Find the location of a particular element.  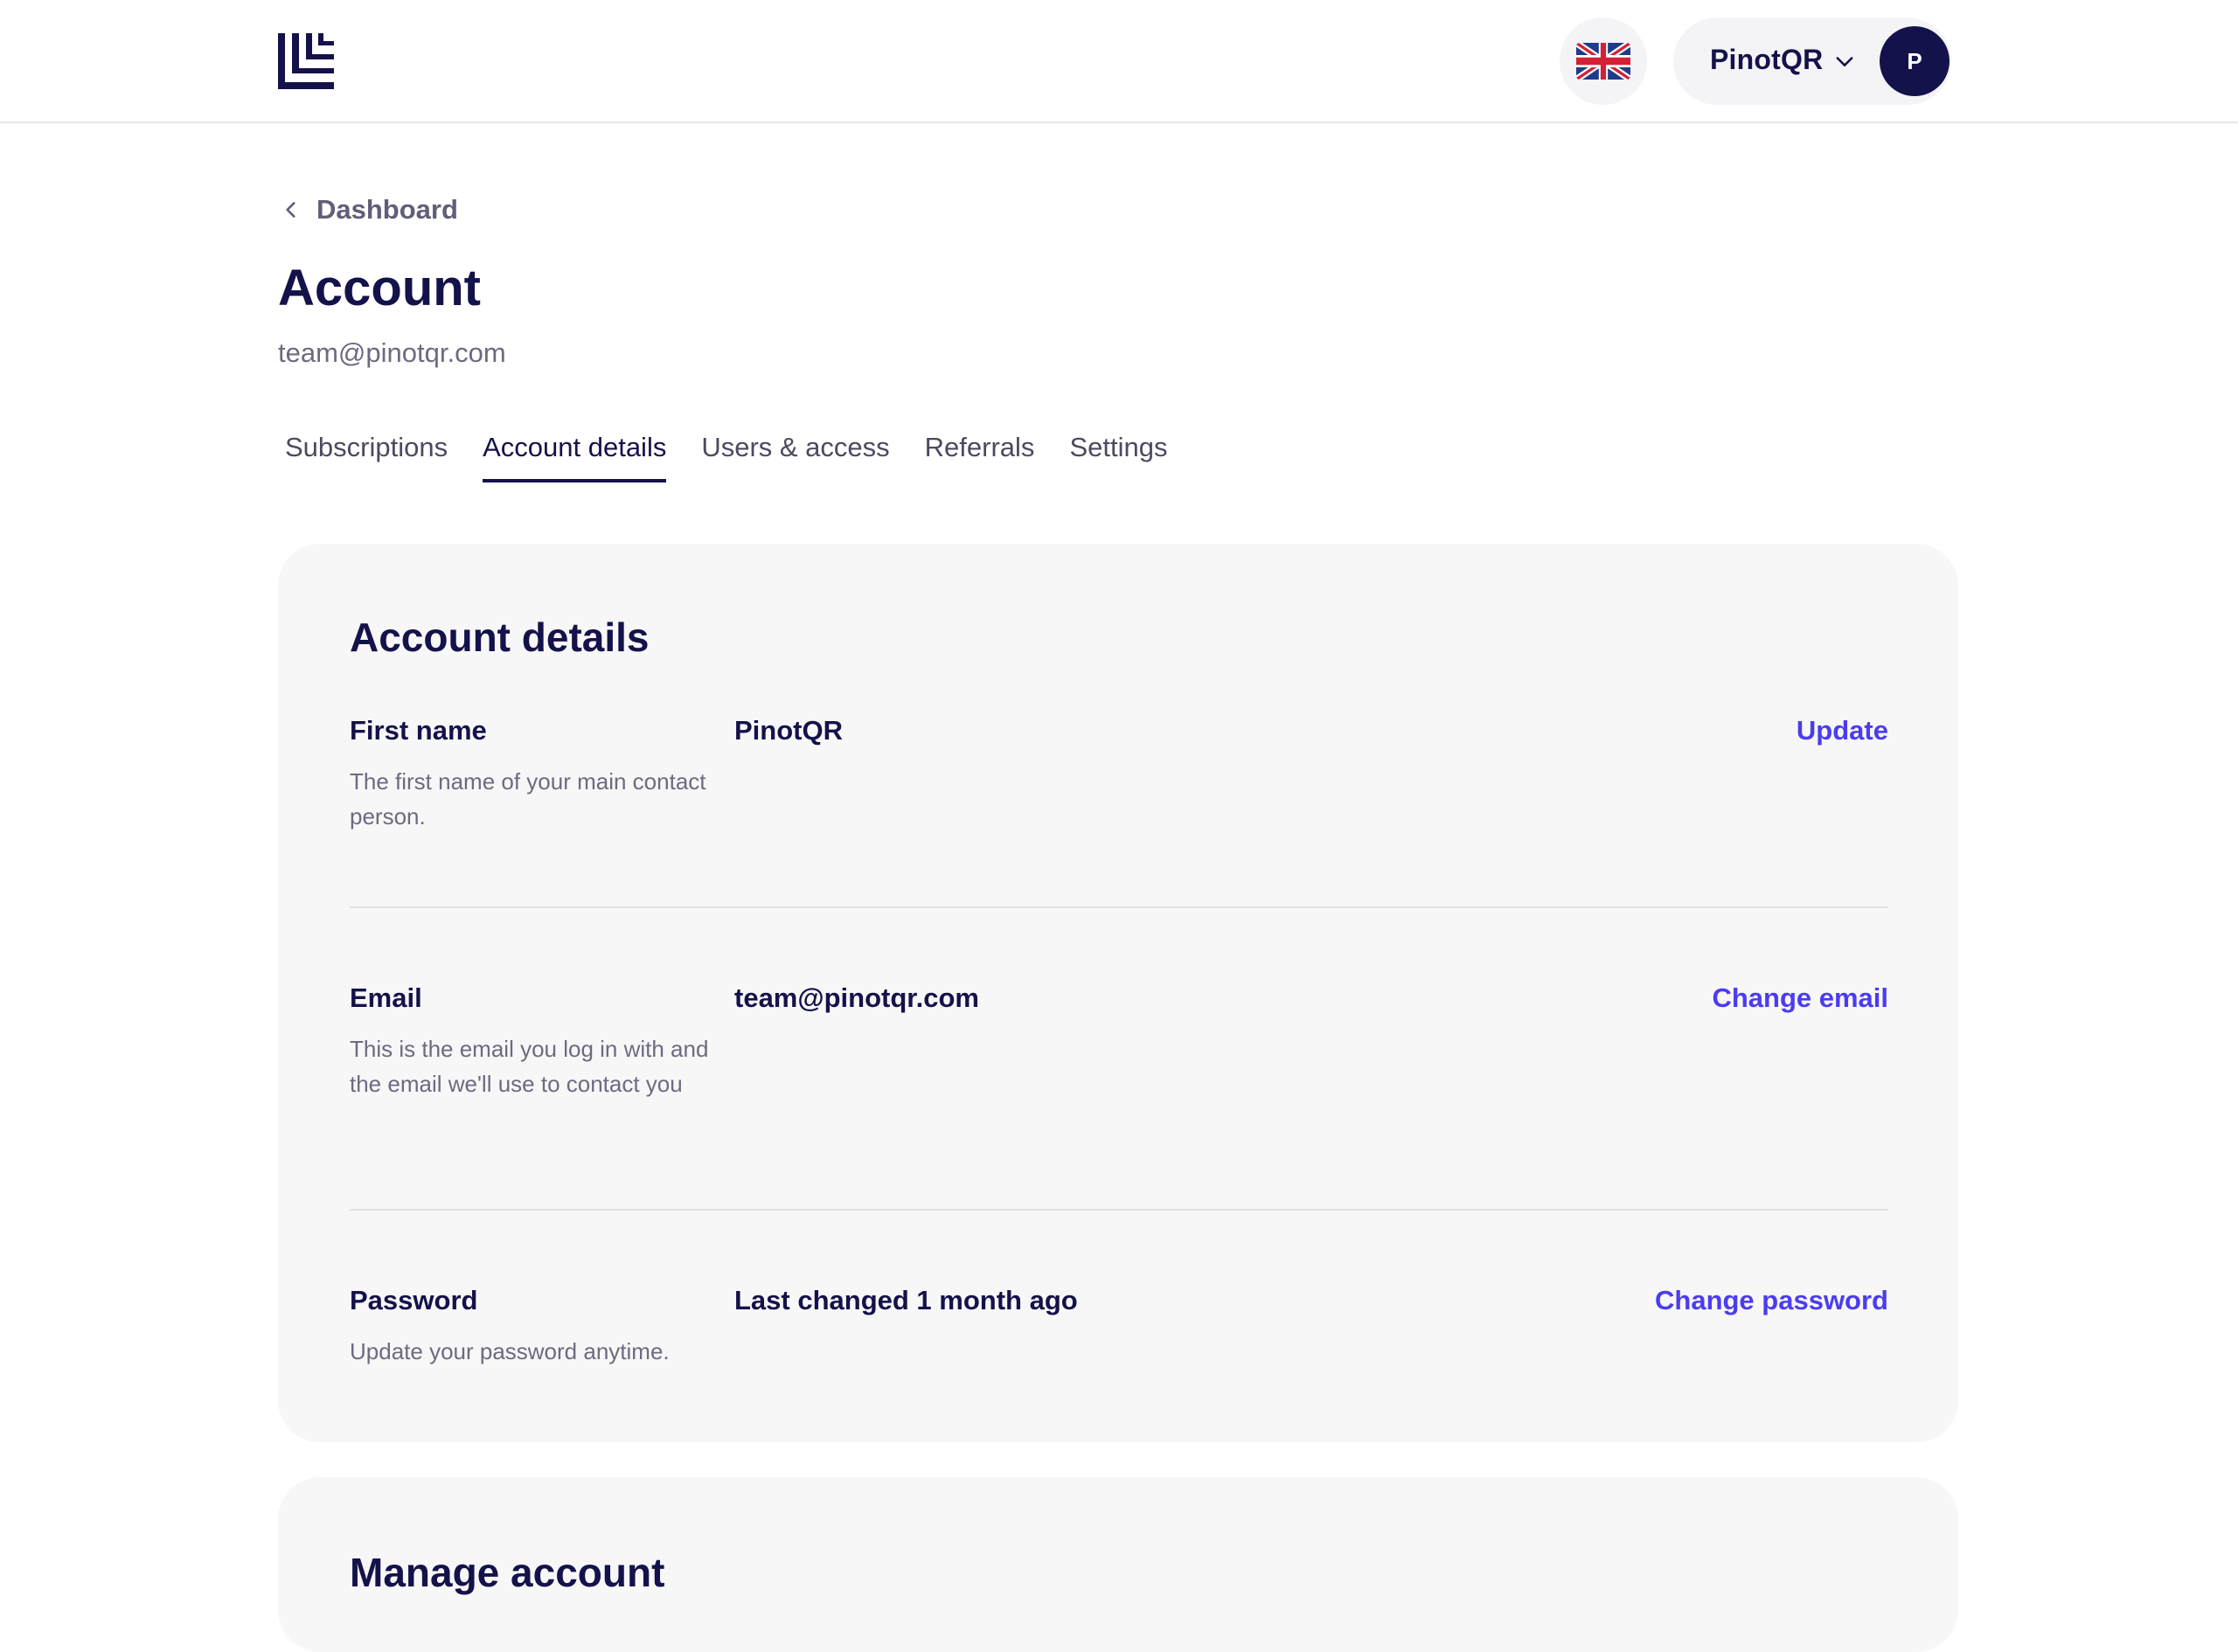

breadcrumb-back-link: Dashboard is located at coordinates (368, 210).